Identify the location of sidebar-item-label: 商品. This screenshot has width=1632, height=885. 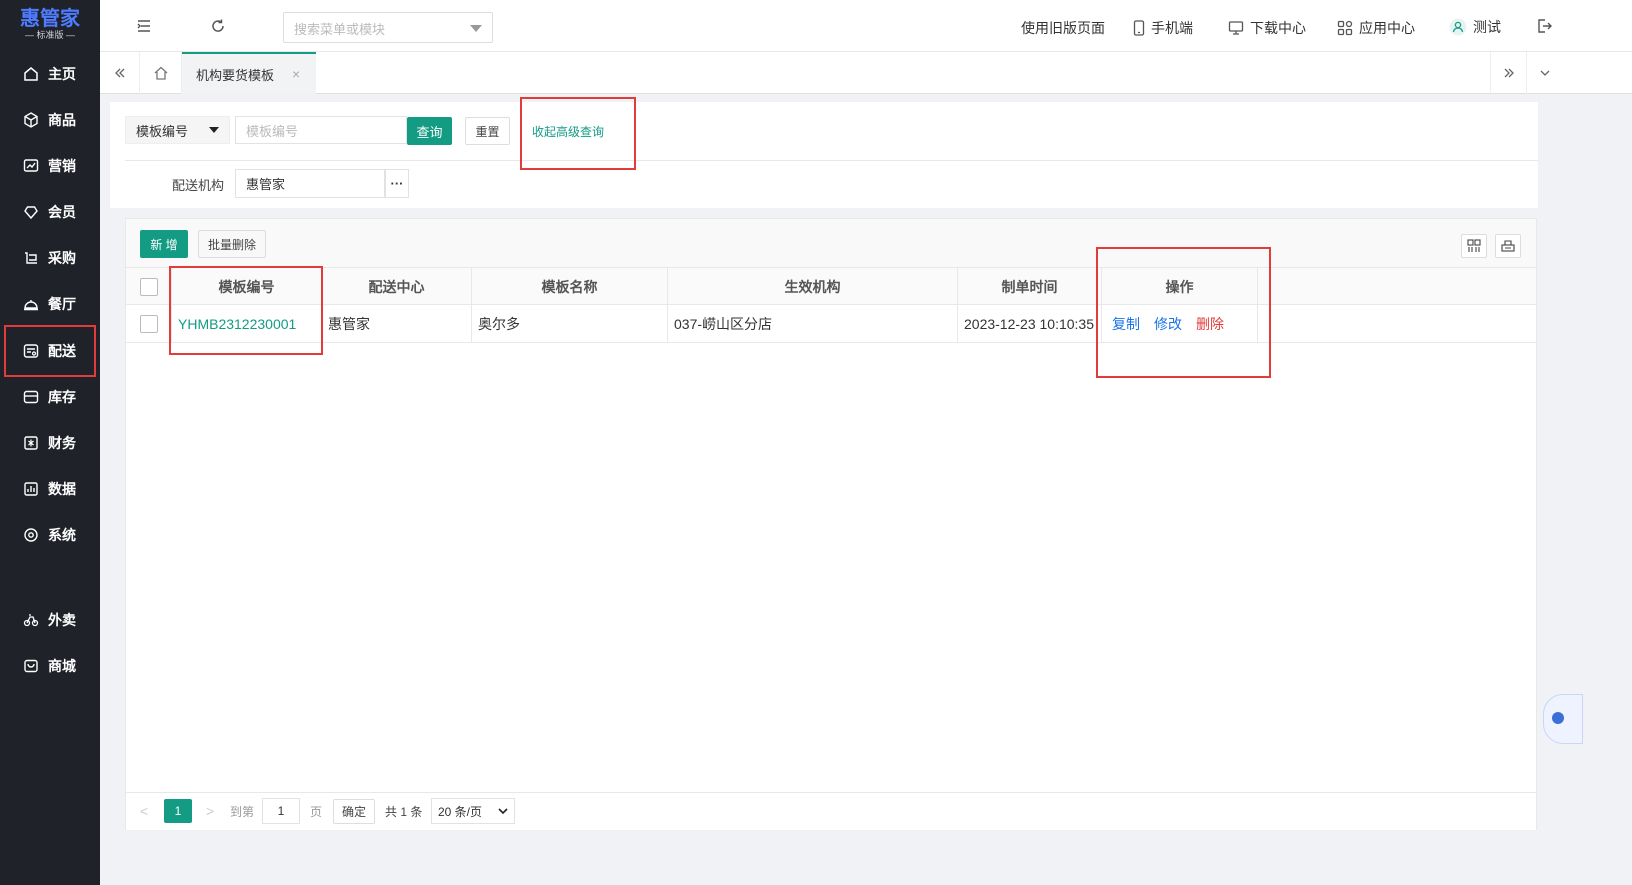
(62, 120).